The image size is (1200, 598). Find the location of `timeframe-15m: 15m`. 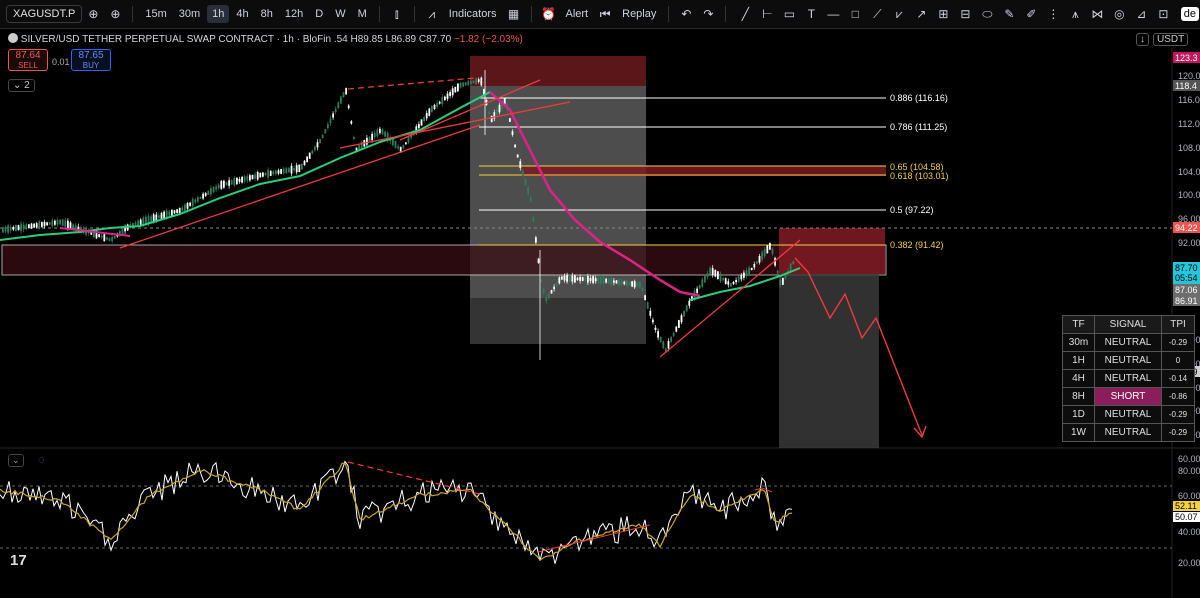

timeframe-15m: 15m is located at coordinates (155, 14).